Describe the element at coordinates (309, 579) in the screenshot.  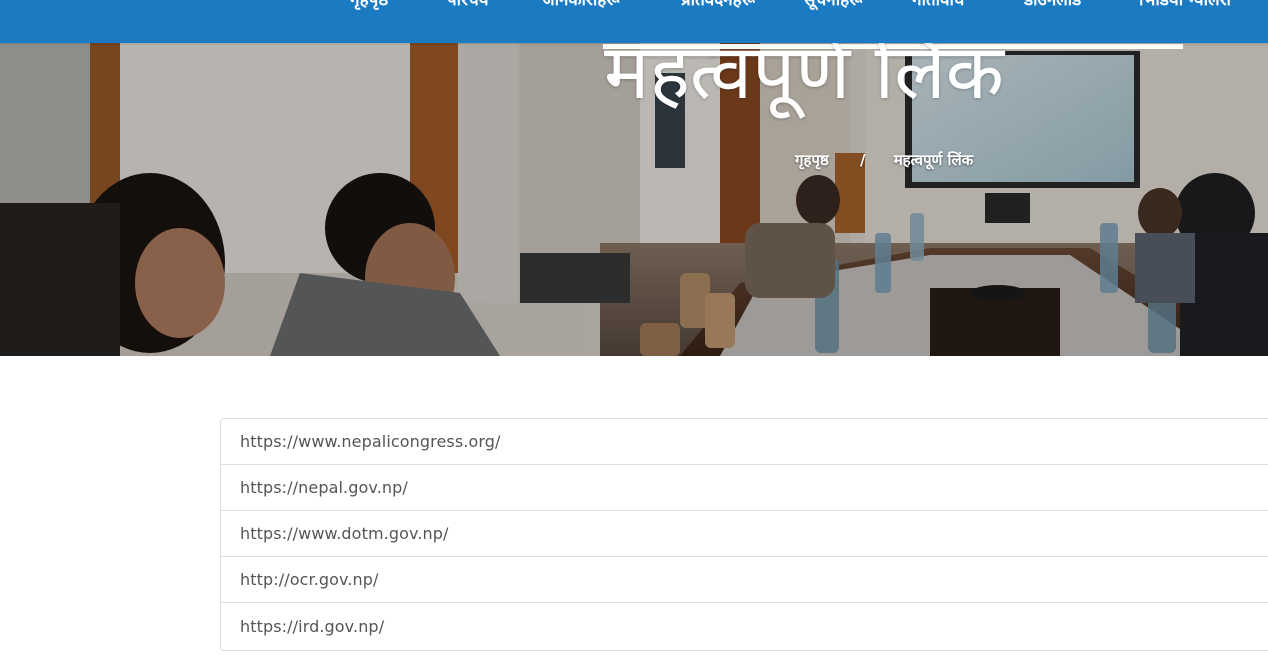
I see `link-url: http://ocr.gov.np/` at that location.